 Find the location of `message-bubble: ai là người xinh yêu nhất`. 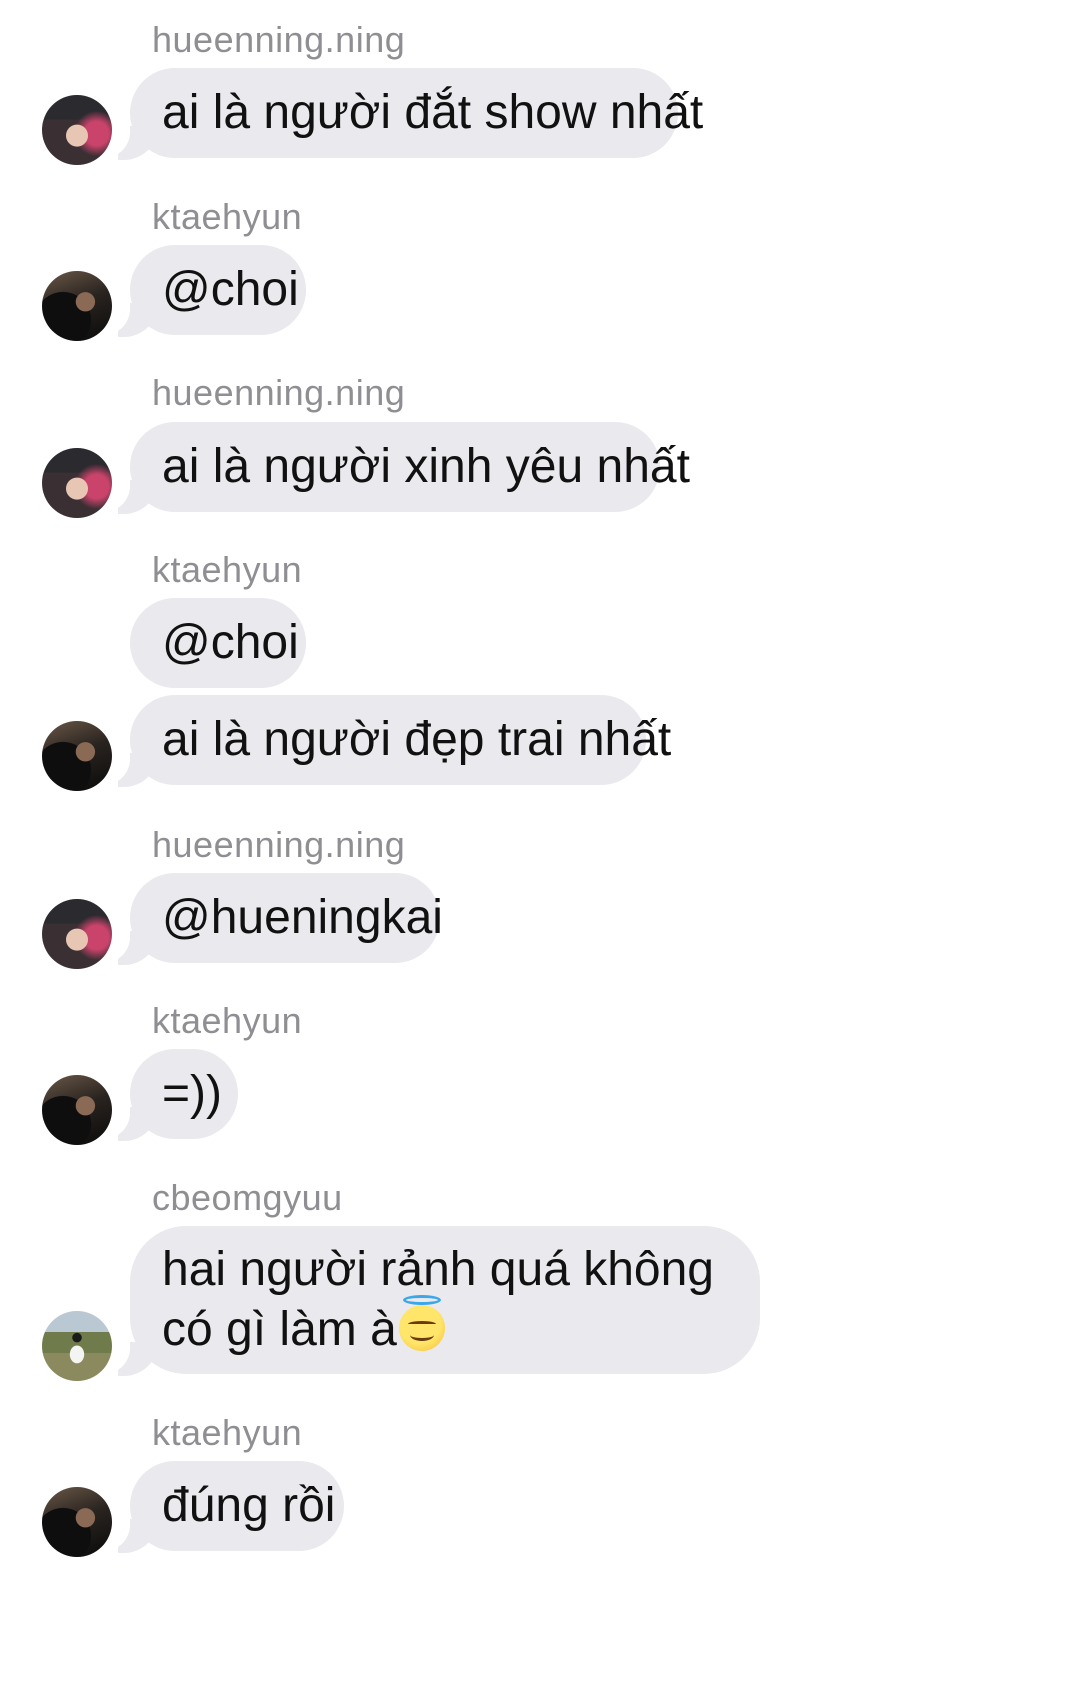

message-bubble: ai là người xinh yêu nhất is located at coordinates (401, 468).